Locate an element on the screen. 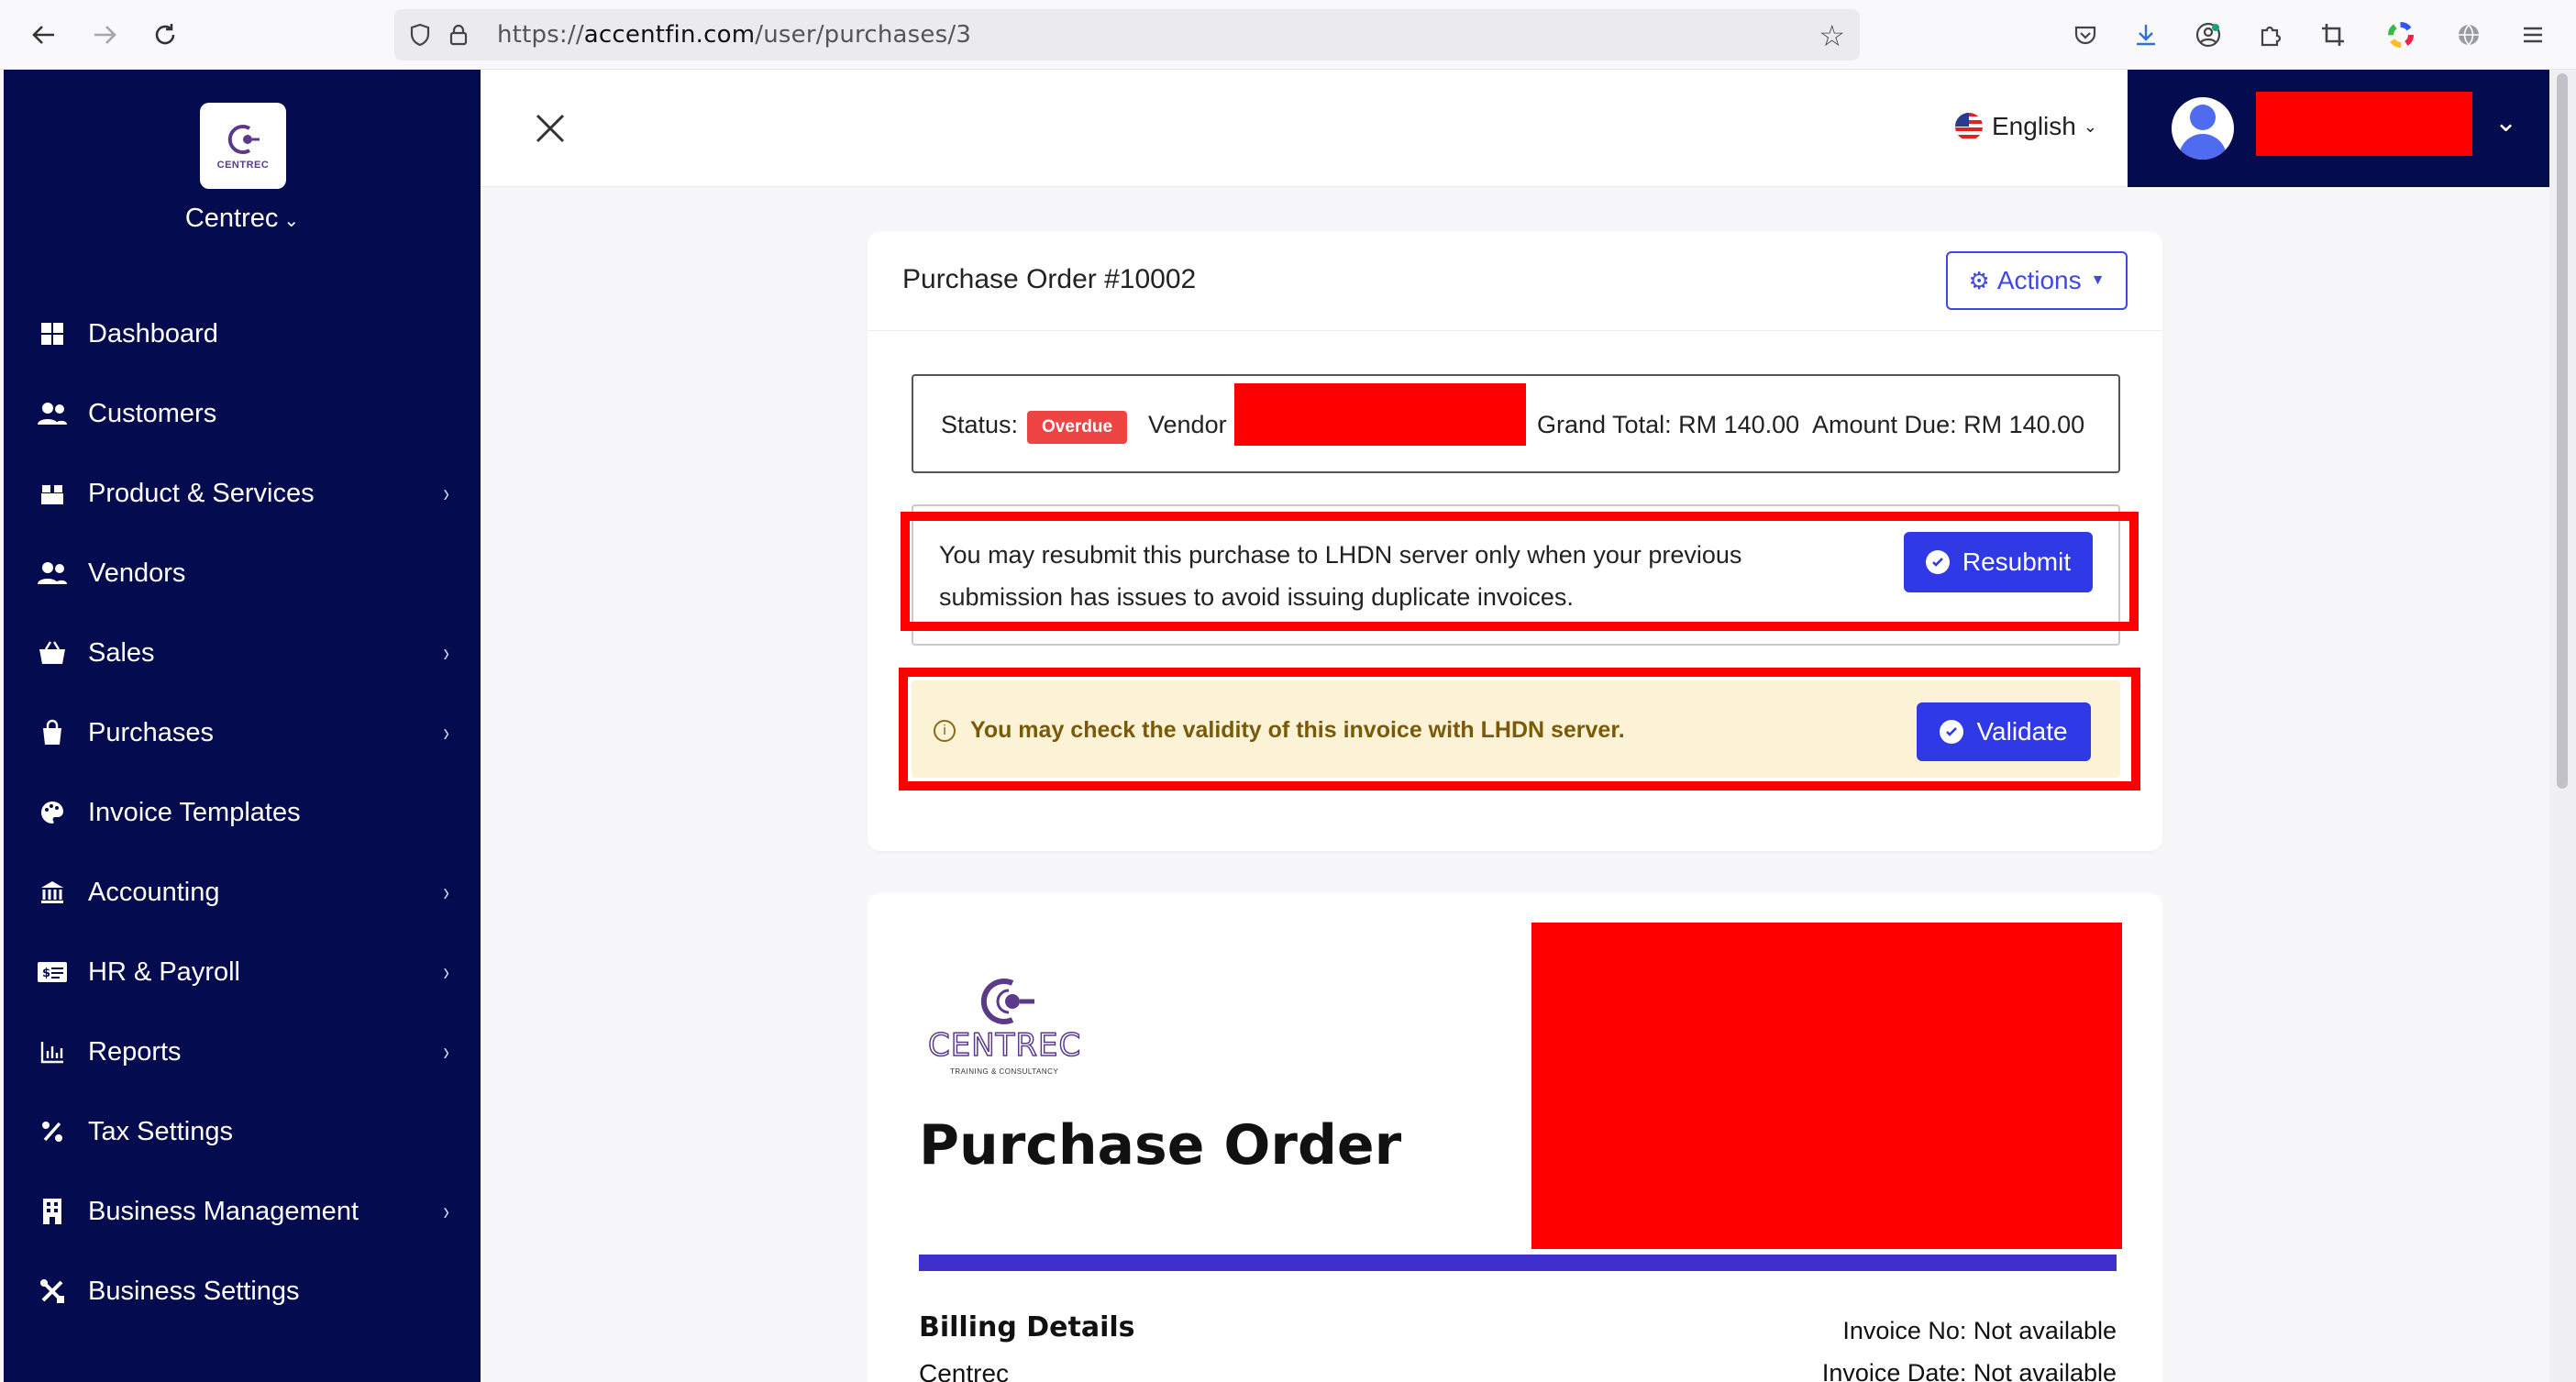 This screenshot has width=2576, height=1382. sidebar-item-label: Reports is located at coordinates (135, 1051).